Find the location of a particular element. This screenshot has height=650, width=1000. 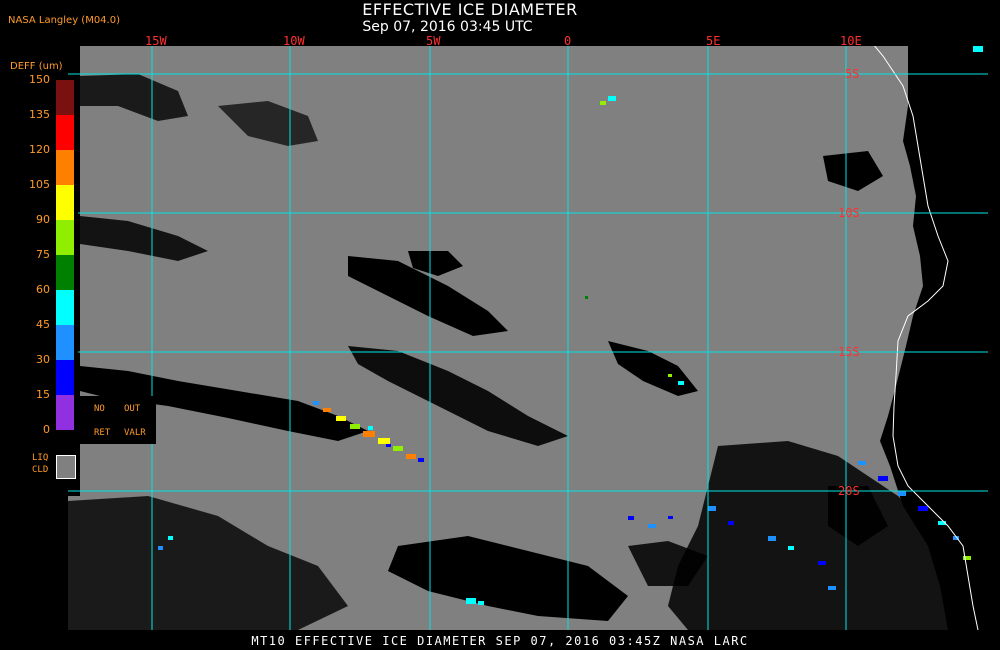

colorbar-tick: 45 is located at coordinates (43, 324).